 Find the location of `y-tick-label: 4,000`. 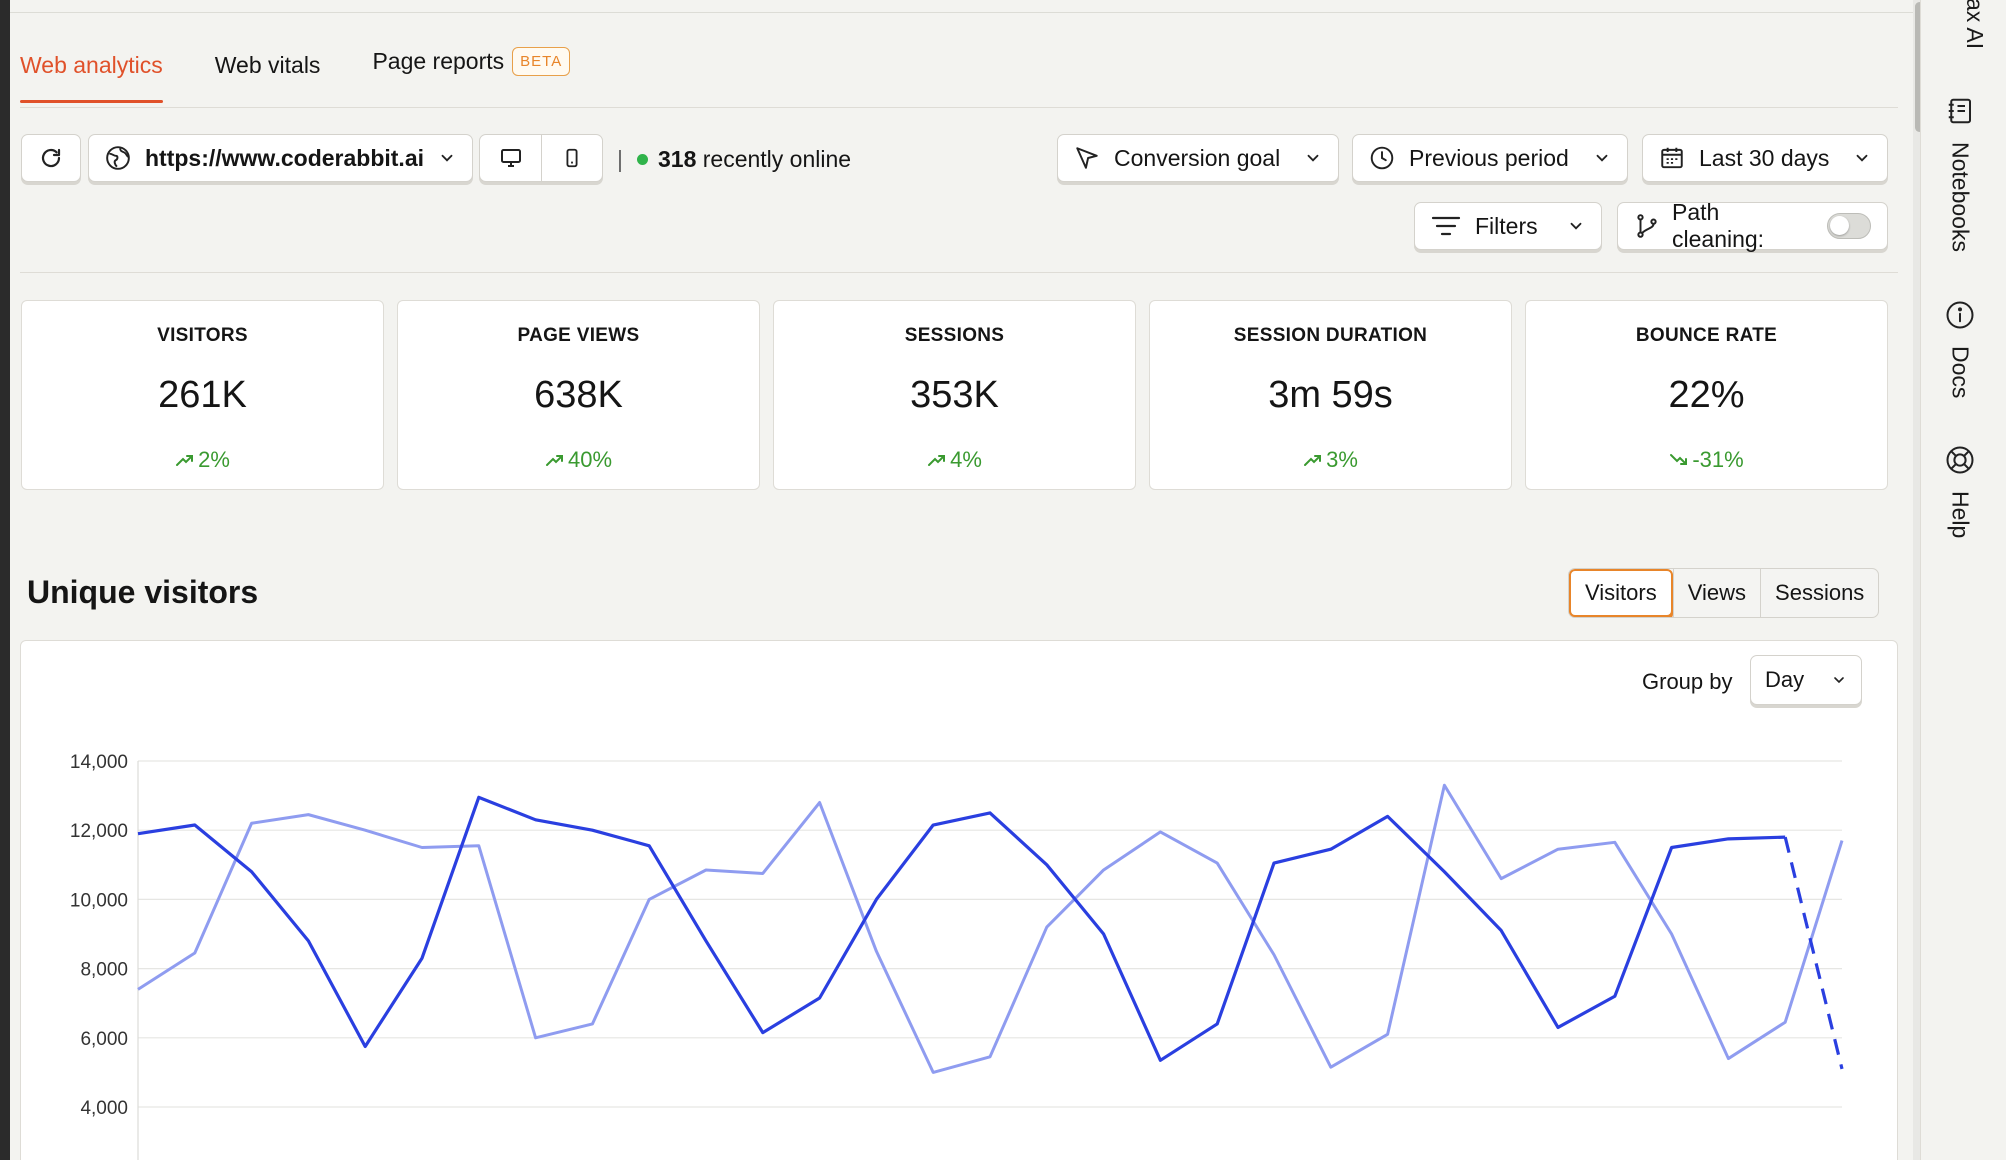

y-tick-label: 4,000 is located at coordinates (104, 1108).